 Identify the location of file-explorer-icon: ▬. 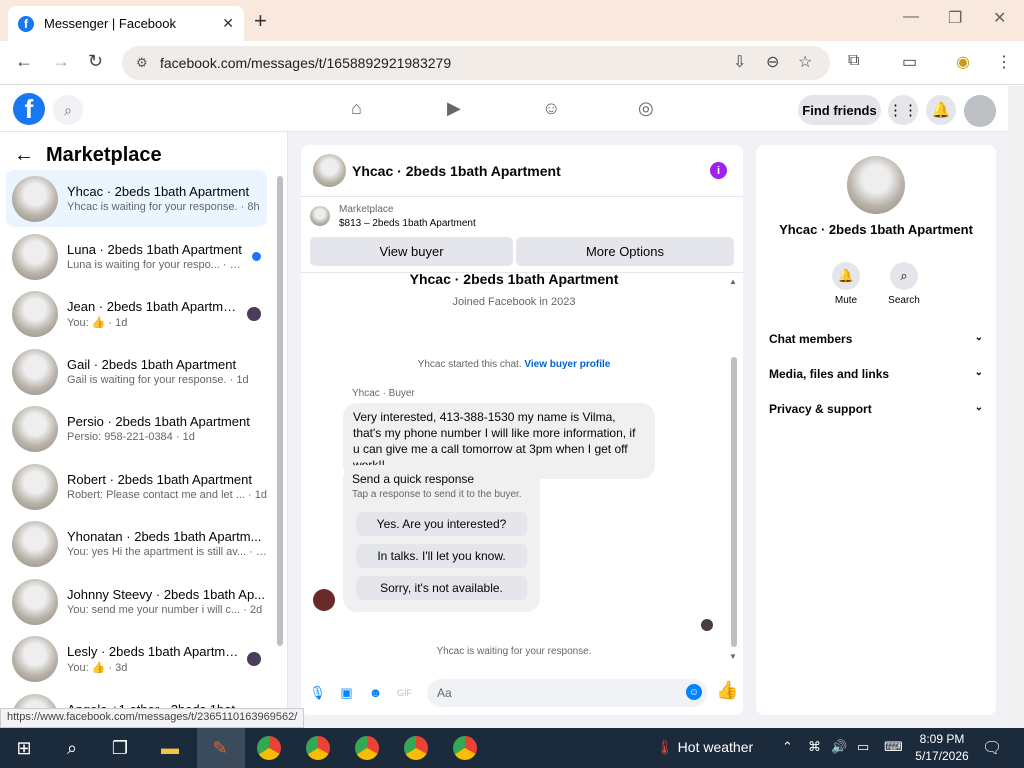
(170, 748).